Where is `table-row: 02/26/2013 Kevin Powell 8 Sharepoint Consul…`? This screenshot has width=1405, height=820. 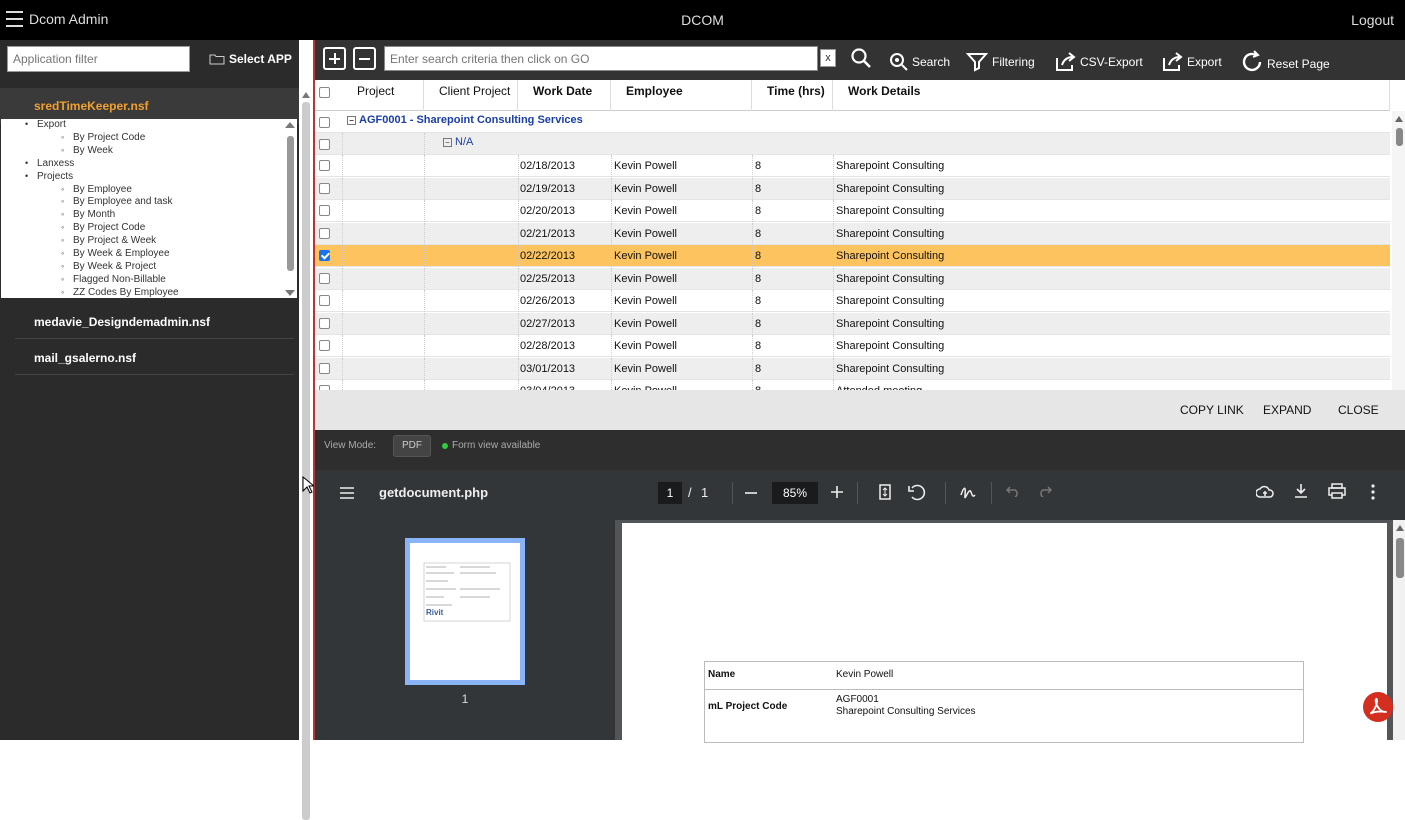 table-row: 02/26/2013 Kevin Powell 8 Sharepoint Consul… is located at coordinates (852, 301).